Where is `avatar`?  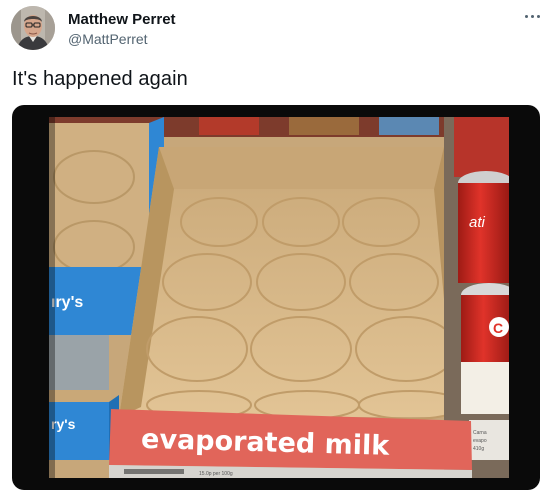
avatar is located at coordinates (33, 28).